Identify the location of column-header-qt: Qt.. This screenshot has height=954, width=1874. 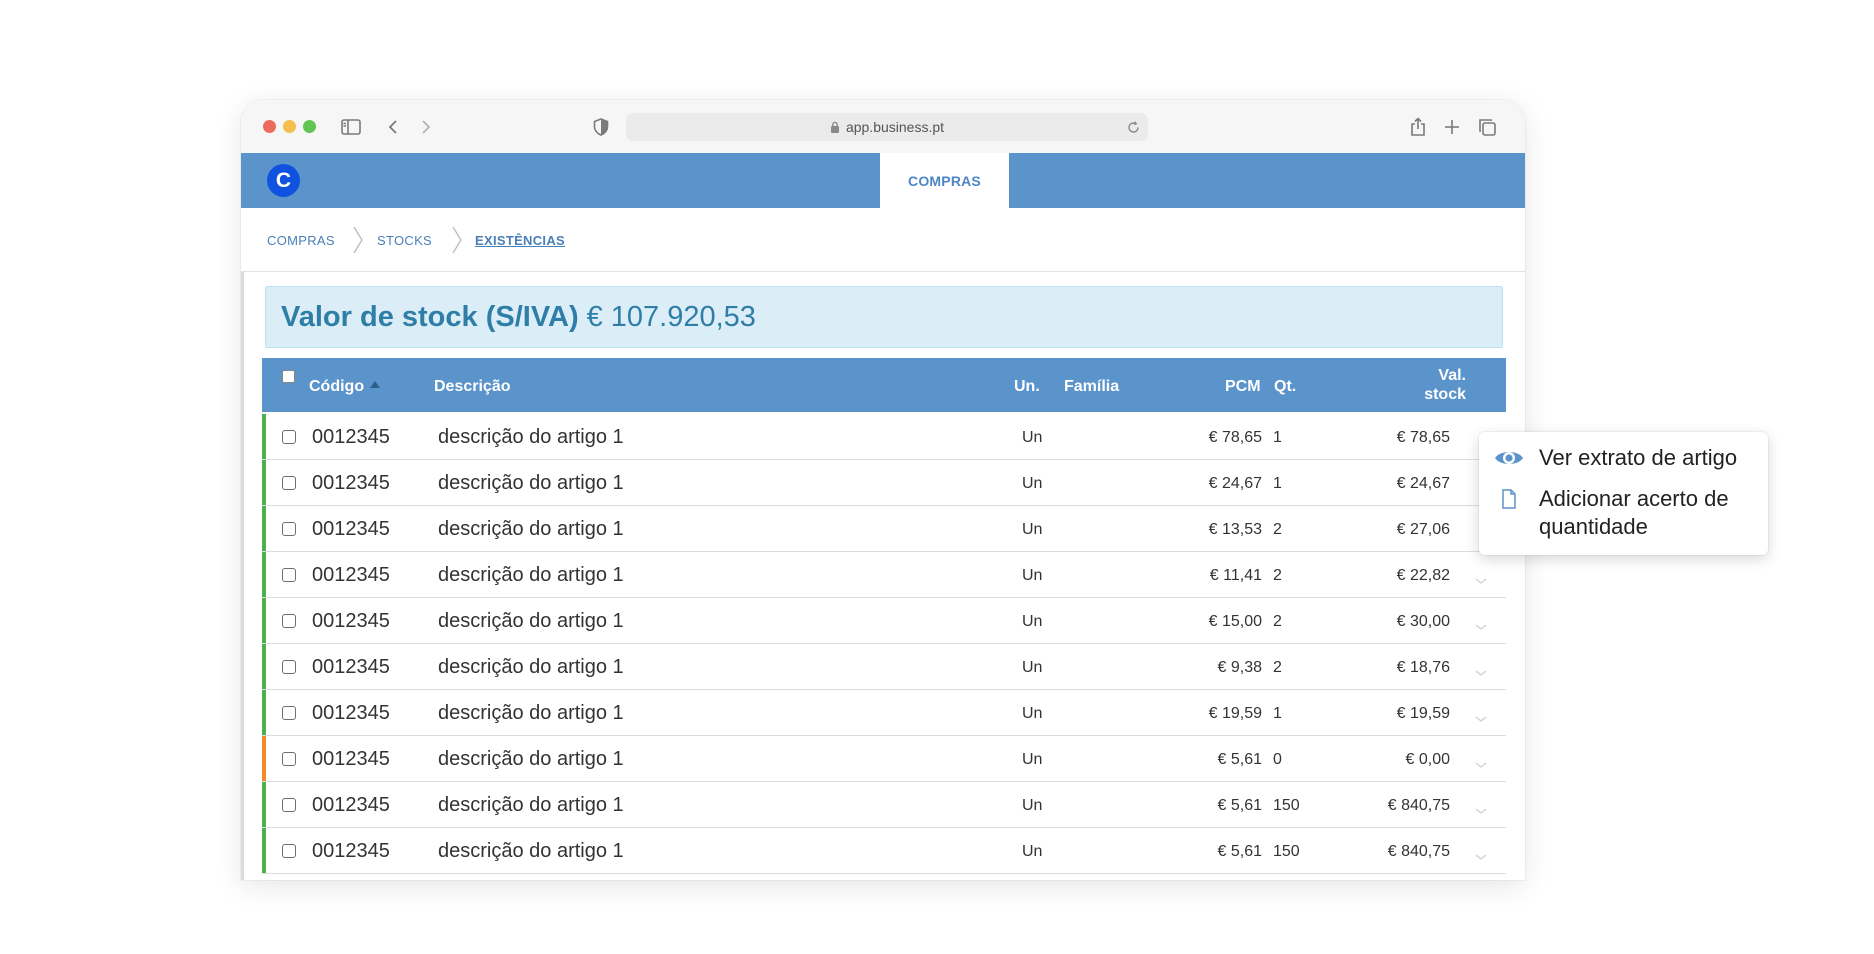
(1285, 387).